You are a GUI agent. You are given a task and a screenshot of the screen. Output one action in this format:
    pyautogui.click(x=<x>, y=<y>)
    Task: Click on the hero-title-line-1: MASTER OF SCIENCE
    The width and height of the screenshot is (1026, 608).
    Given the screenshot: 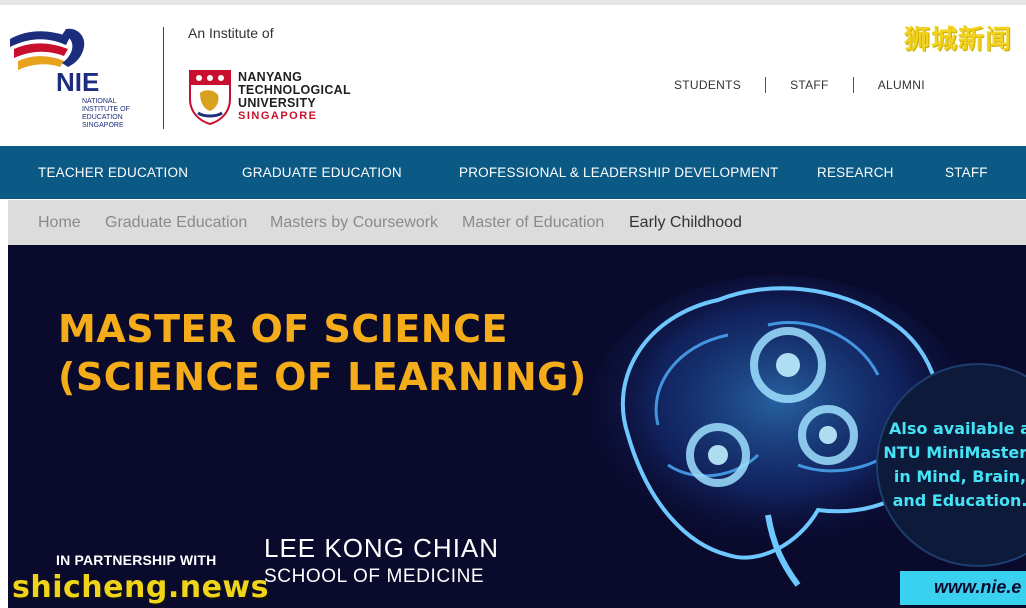 What is the action you would take?
    pyautogui.click(x=283, y=329)
    